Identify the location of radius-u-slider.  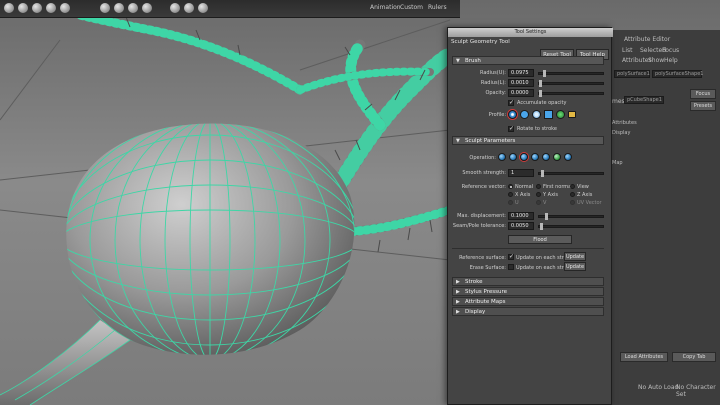
(571, 73).